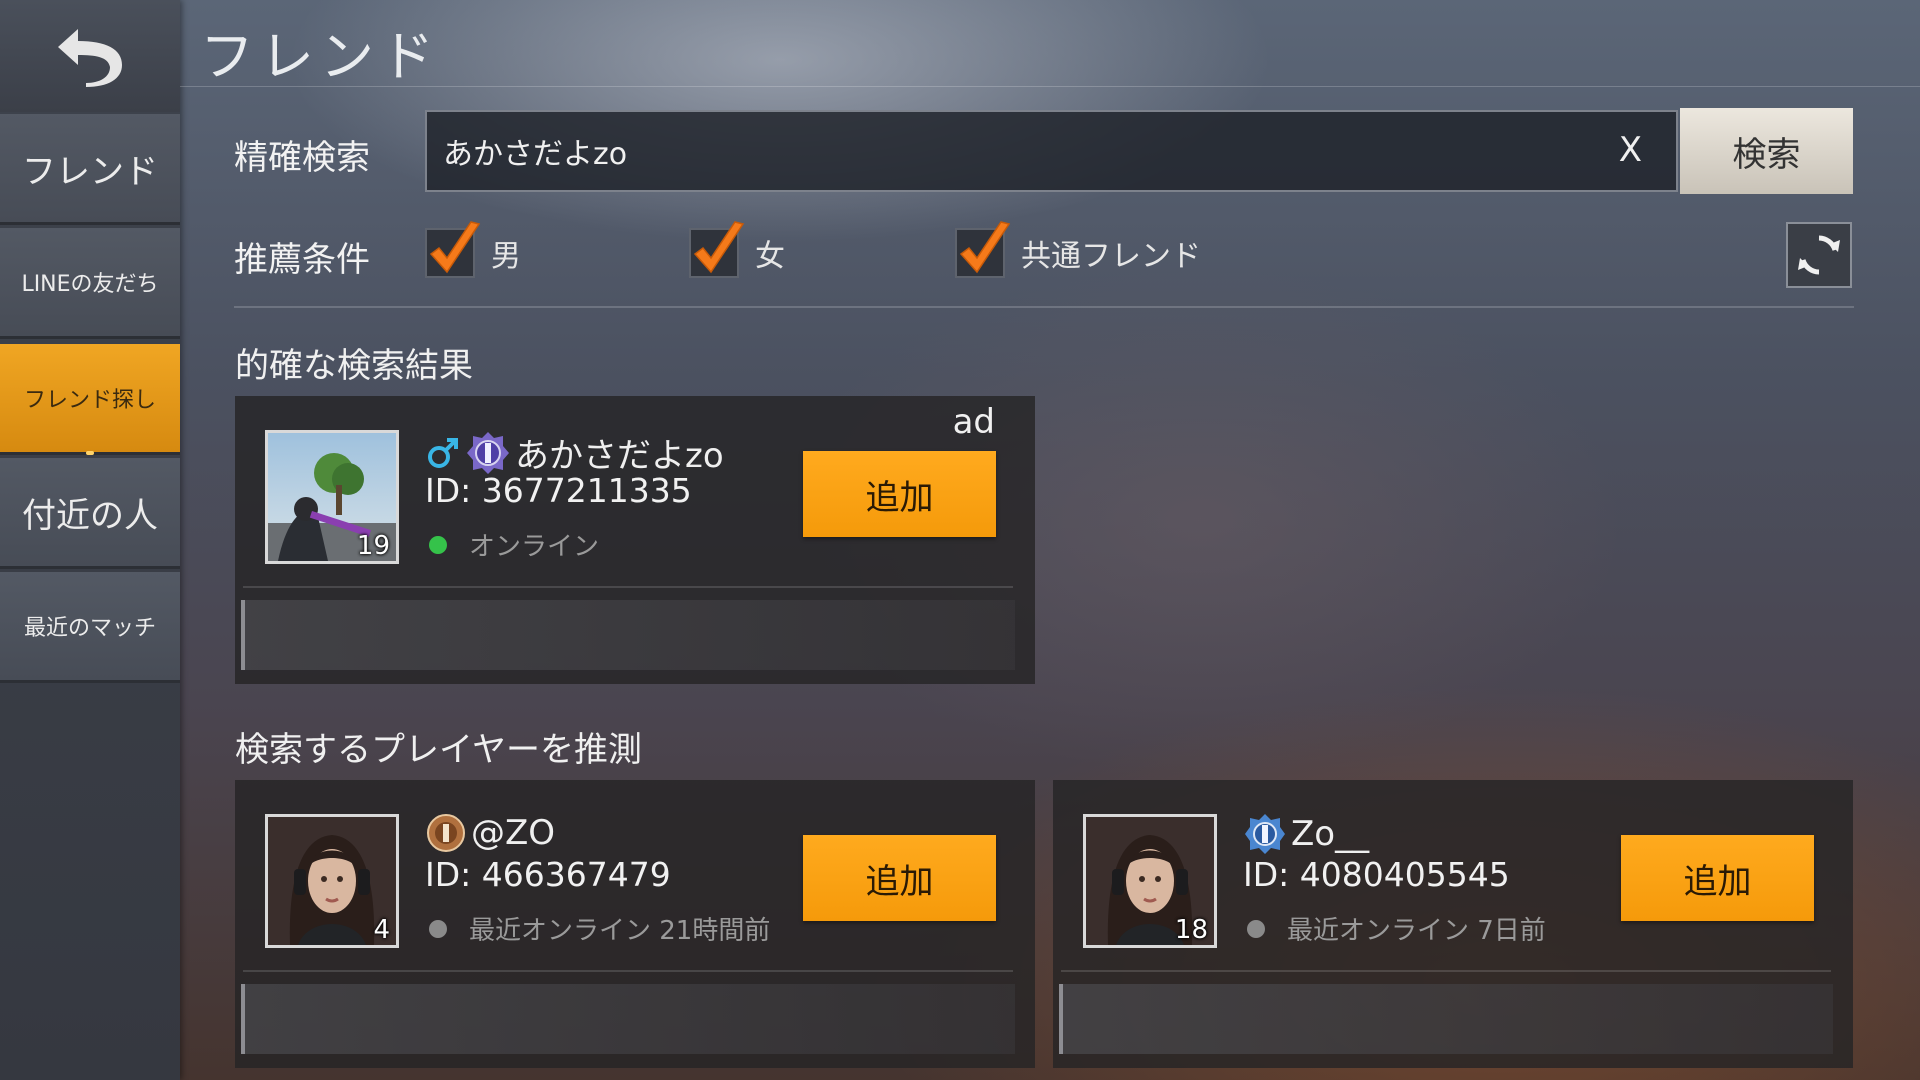  I want to click on search-label: 精確検索, so click(302, 158).